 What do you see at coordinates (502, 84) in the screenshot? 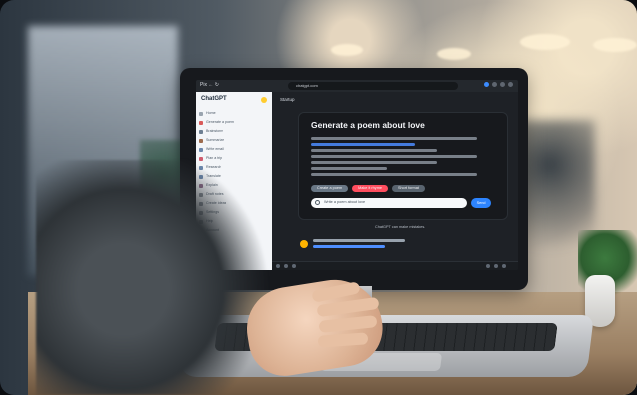
I see `menu-icon` at bounding box center [502, 84].